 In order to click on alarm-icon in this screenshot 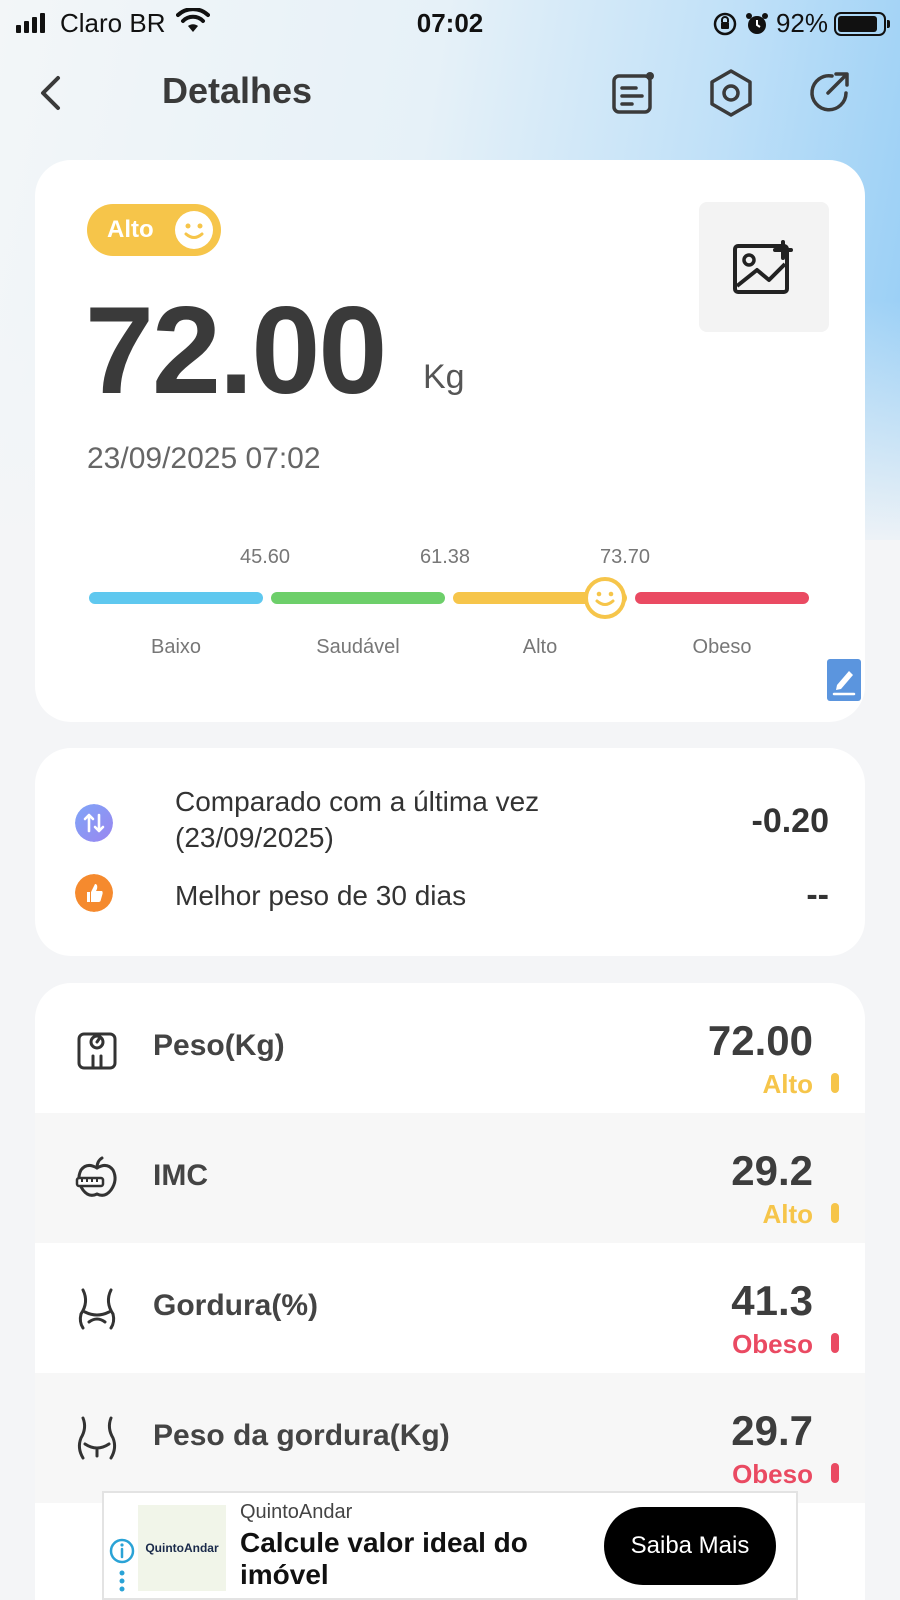, I will do `click(756, 23)`.